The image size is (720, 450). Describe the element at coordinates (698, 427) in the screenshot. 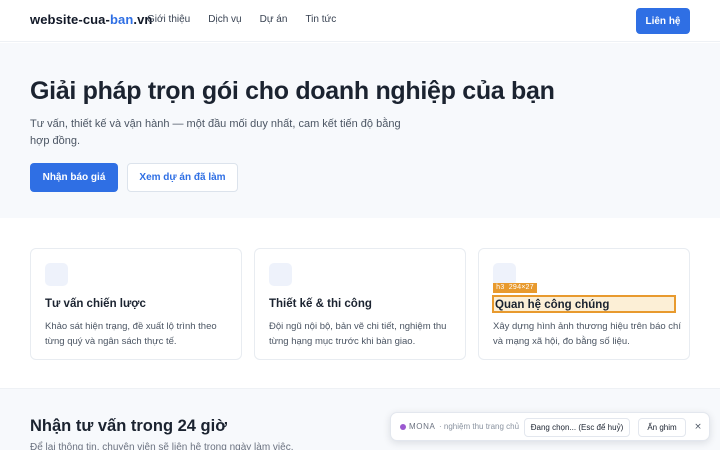

I see `close-icon: ×` at that location.